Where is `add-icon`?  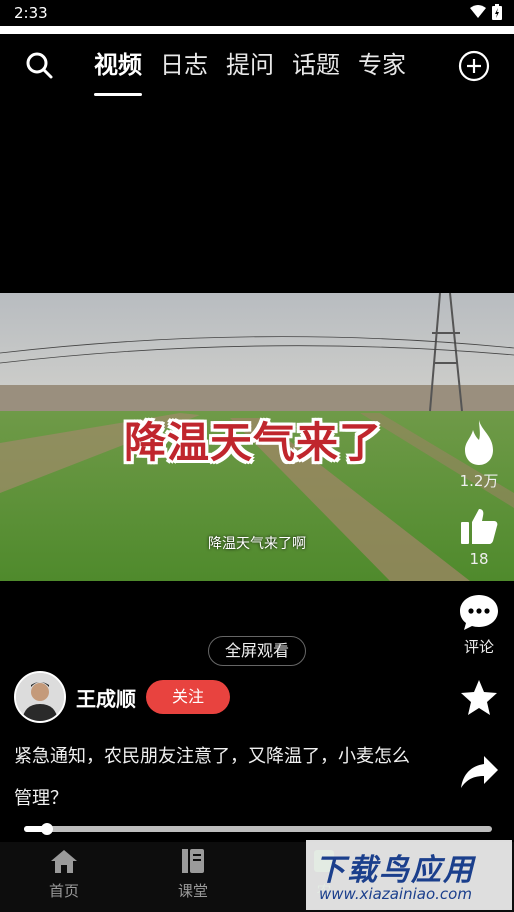
add-icon is located at coordinates (474, 66).